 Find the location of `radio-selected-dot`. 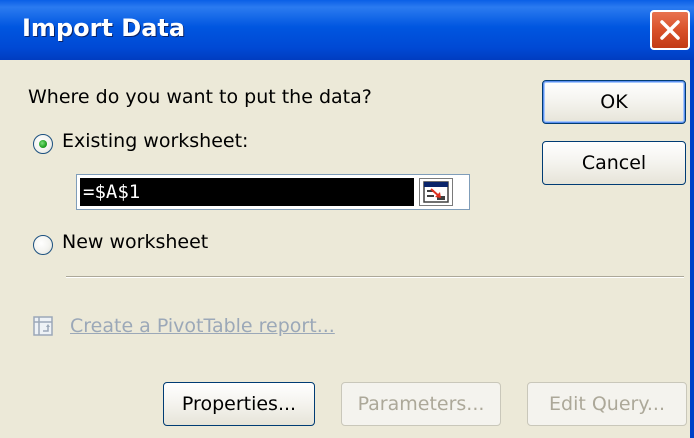

radio-selected-dot is located at coordinates (43, 144).